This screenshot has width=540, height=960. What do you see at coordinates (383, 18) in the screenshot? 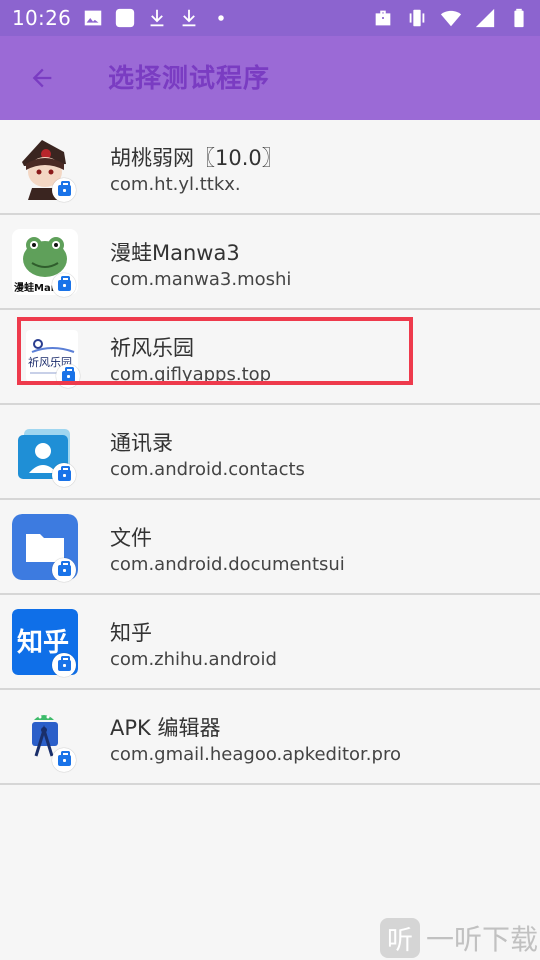
I see `briefcase-icon` at bounding box center [383, 18].